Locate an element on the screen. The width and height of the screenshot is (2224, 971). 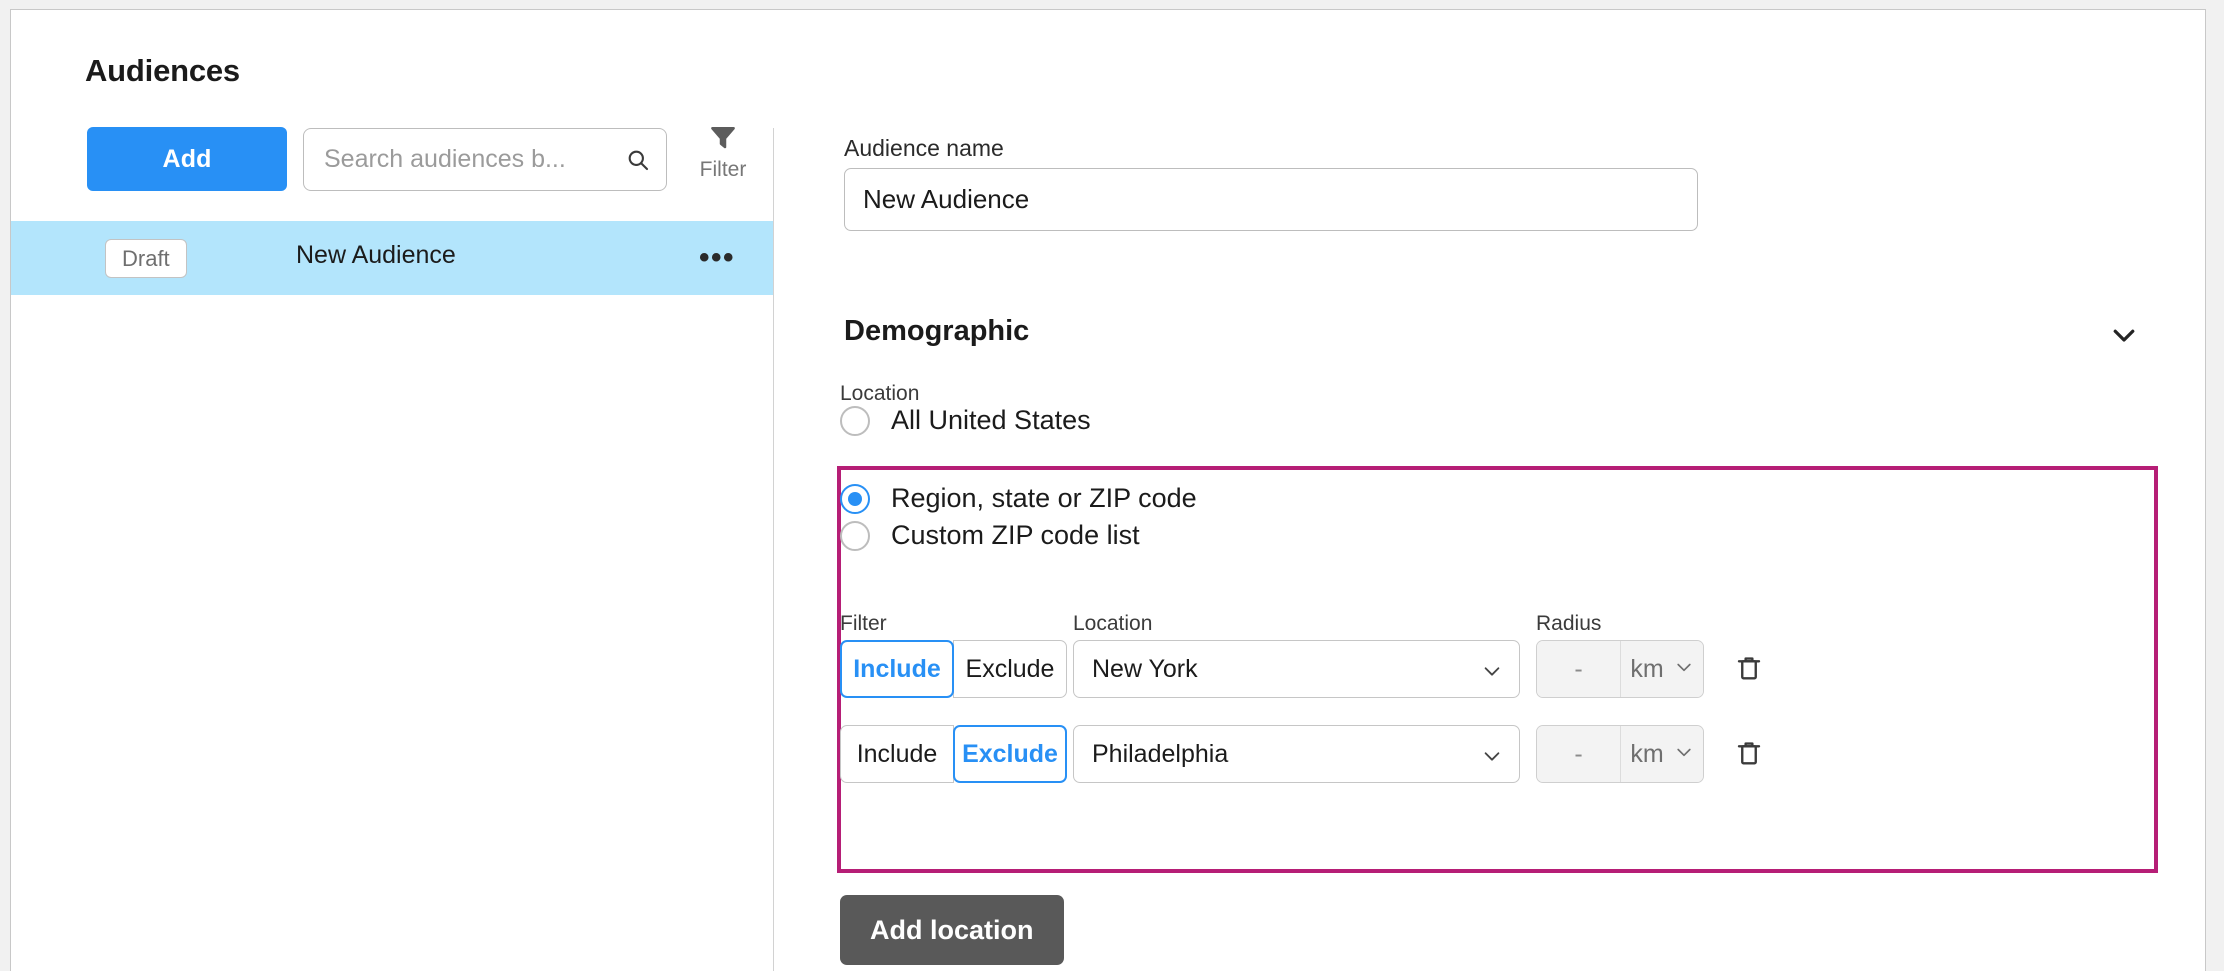
radius-column-header: Radius is located at coordinates (1569, 623).